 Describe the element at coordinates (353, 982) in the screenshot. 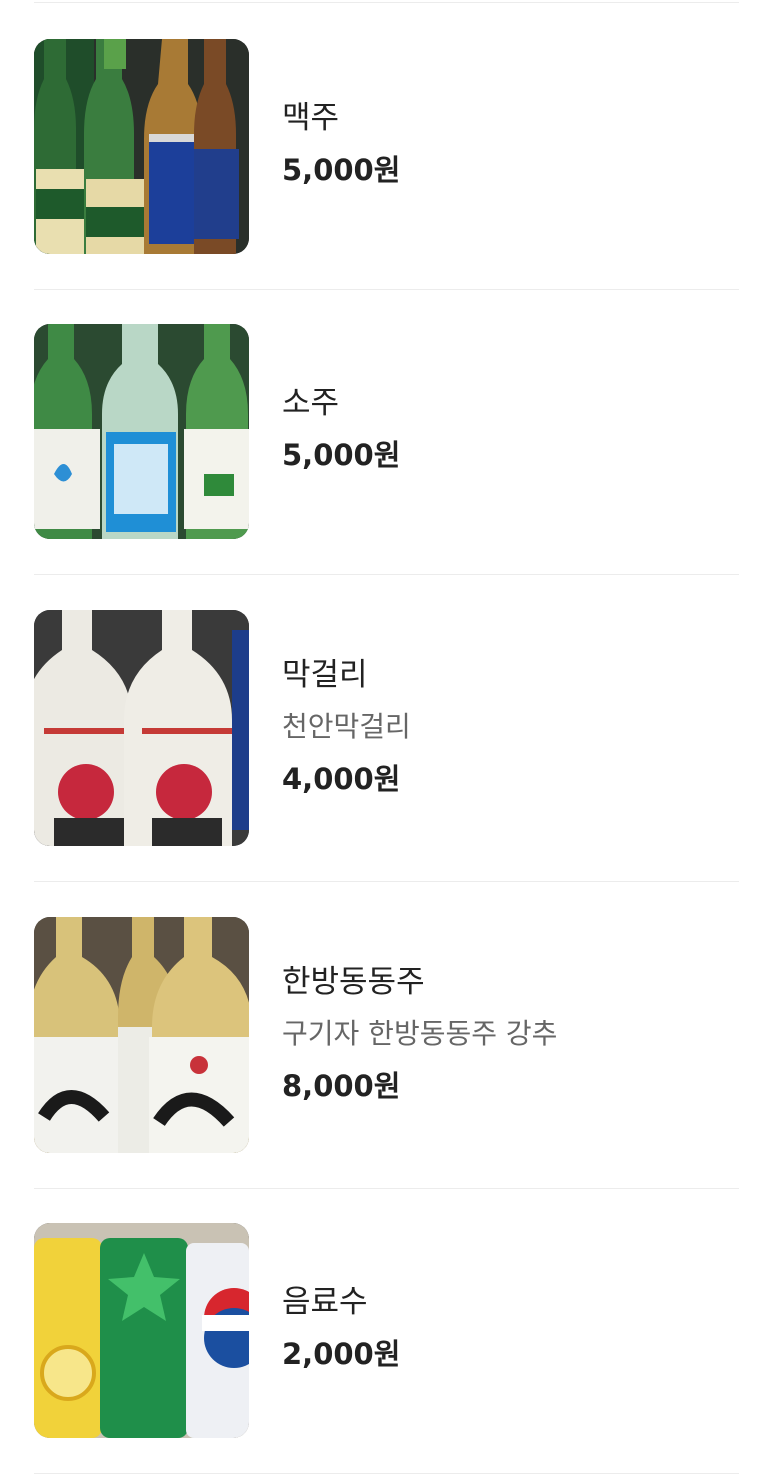

I see `item-name: 한방동동주` at that location.